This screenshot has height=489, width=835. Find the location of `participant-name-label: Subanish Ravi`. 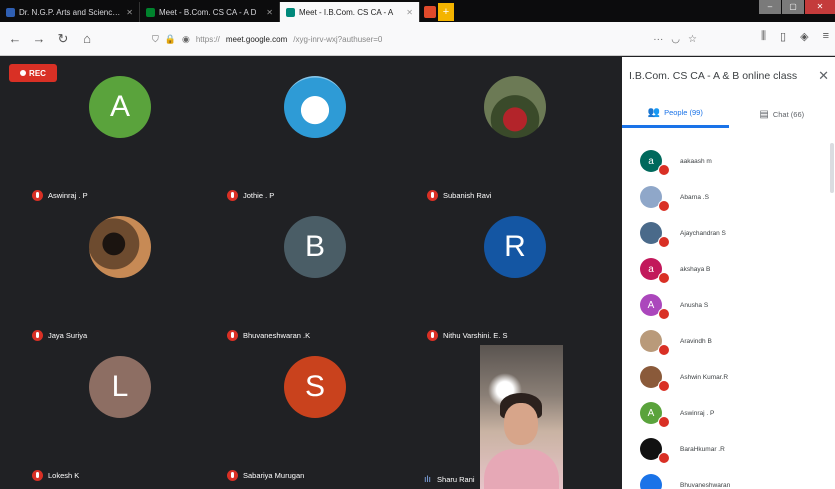

participant-name-label: Subanish Ravi is located at coordinates (467, 195).